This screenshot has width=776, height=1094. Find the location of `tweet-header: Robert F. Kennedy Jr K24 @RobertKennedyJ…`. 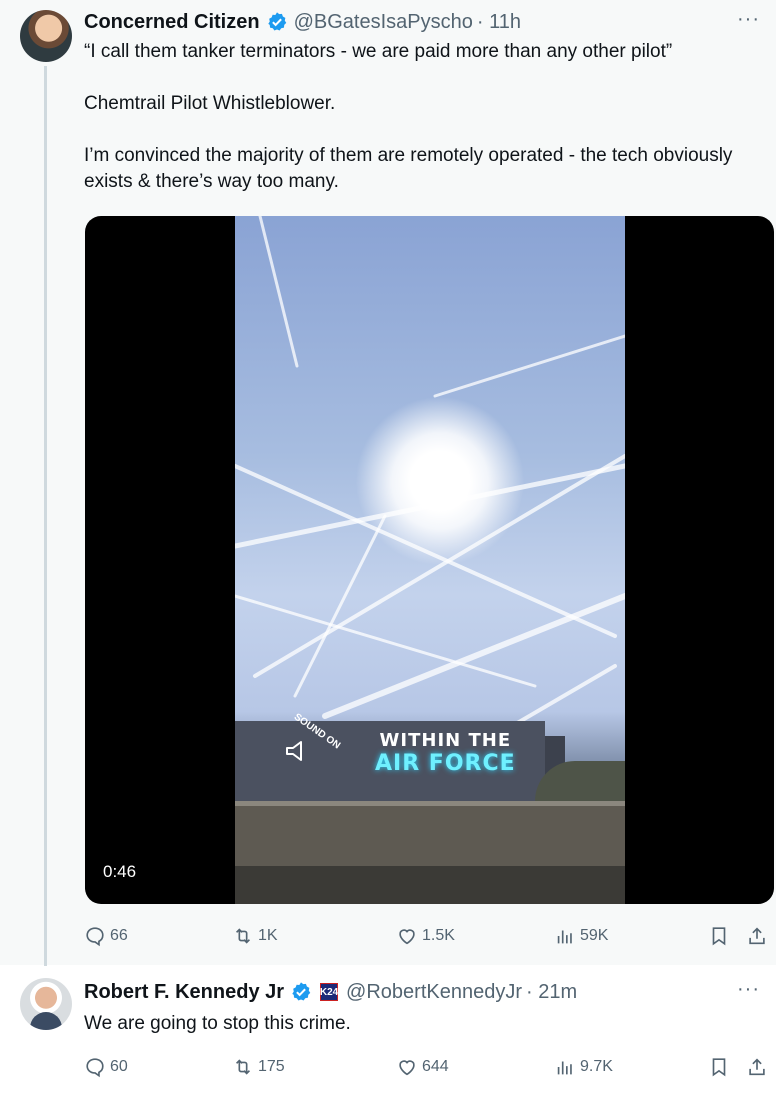

tweet-header: Robert F. Kennedy Jr K24 @RobertKennedyJ… is located at coordinates (330, 992).